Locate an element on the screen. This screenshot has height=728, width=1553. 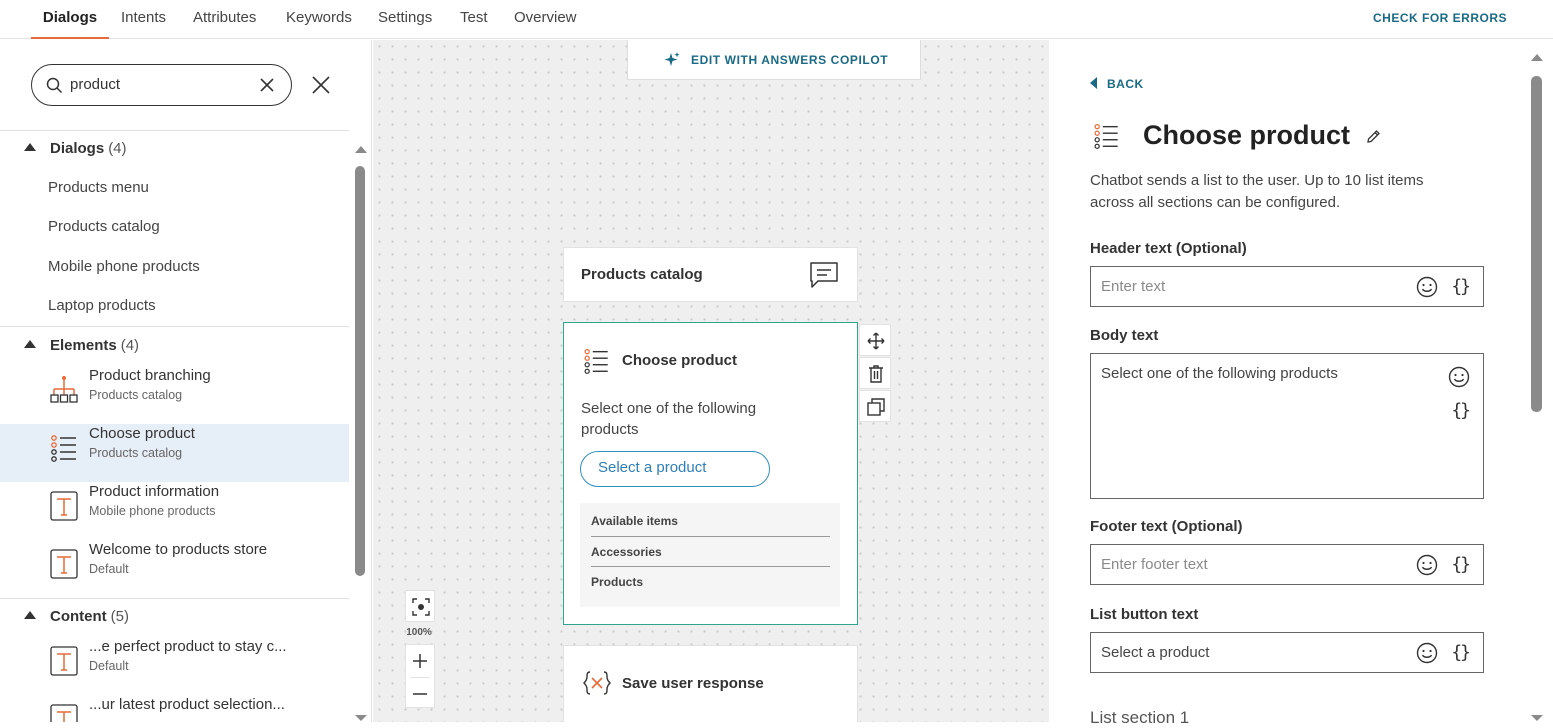
zoom-in-icon is located at coordinates (420, 661).